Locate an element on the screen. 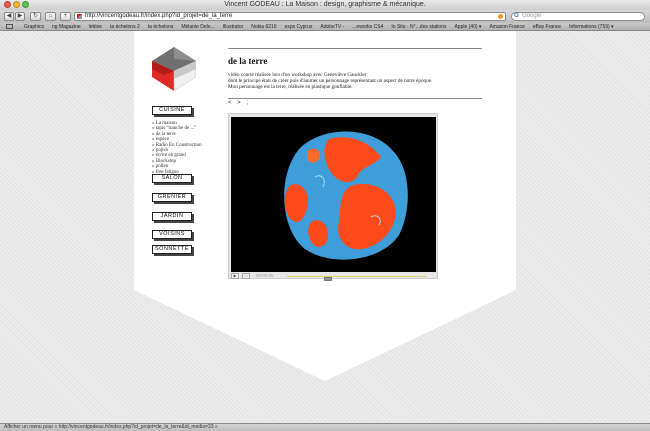  rss-icon is located at coordinates (500, 16).